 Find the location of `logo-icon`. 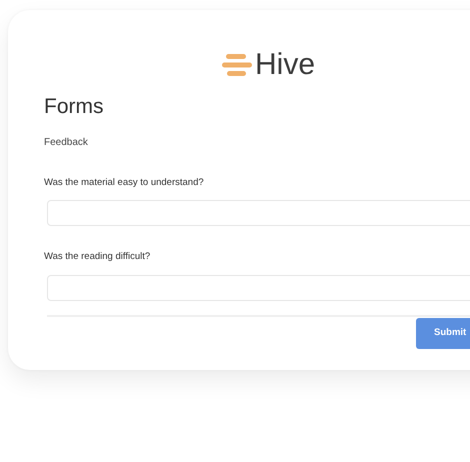

logo-icon is located at coordinates (237, 65).